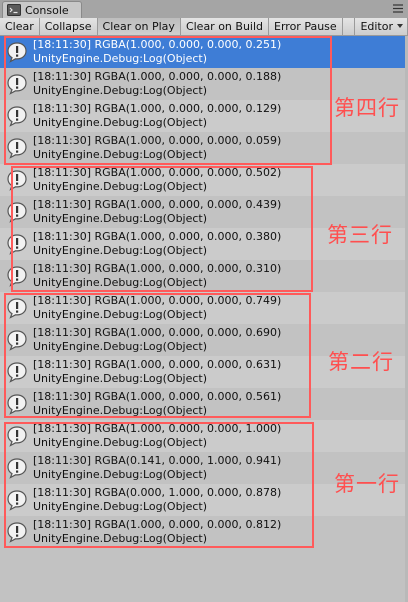 This screenshot has width=408, height=602. I want to click on tab-console: Console, so click(42, 9).